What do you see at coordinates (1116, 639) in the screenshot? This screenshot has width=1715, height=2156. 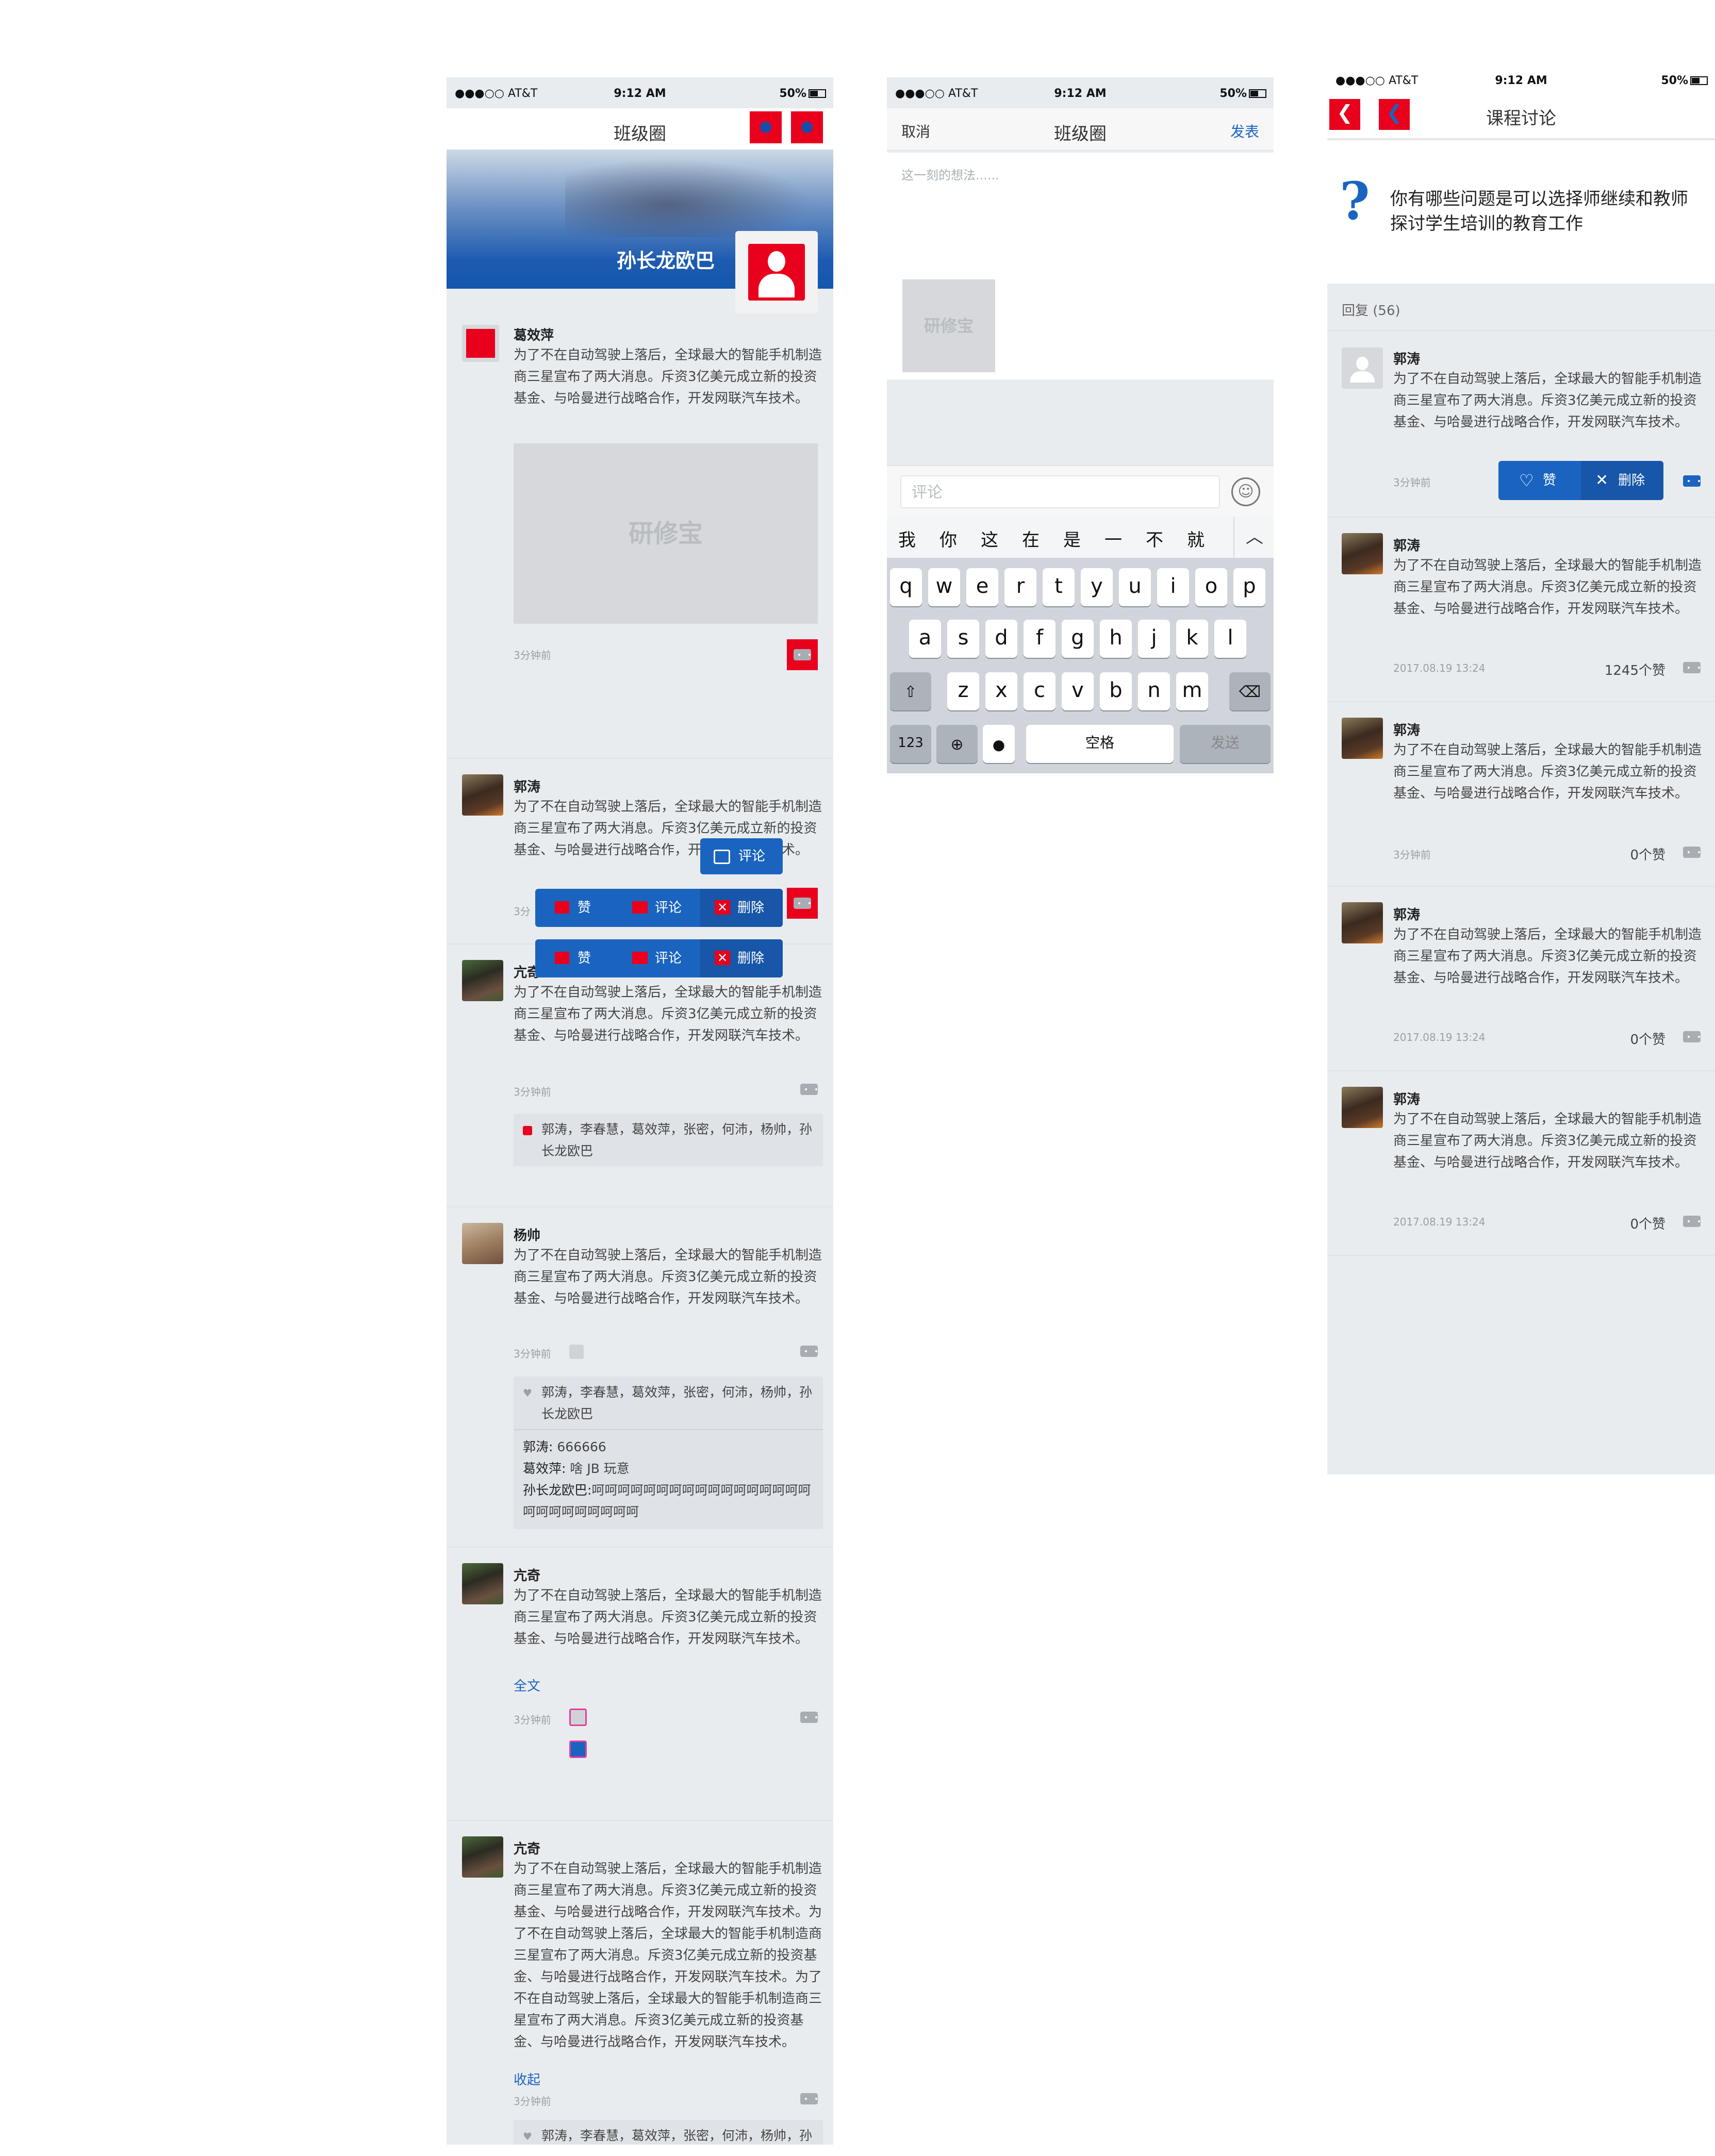 I see `key: h` at bounding box center [1116, 639].